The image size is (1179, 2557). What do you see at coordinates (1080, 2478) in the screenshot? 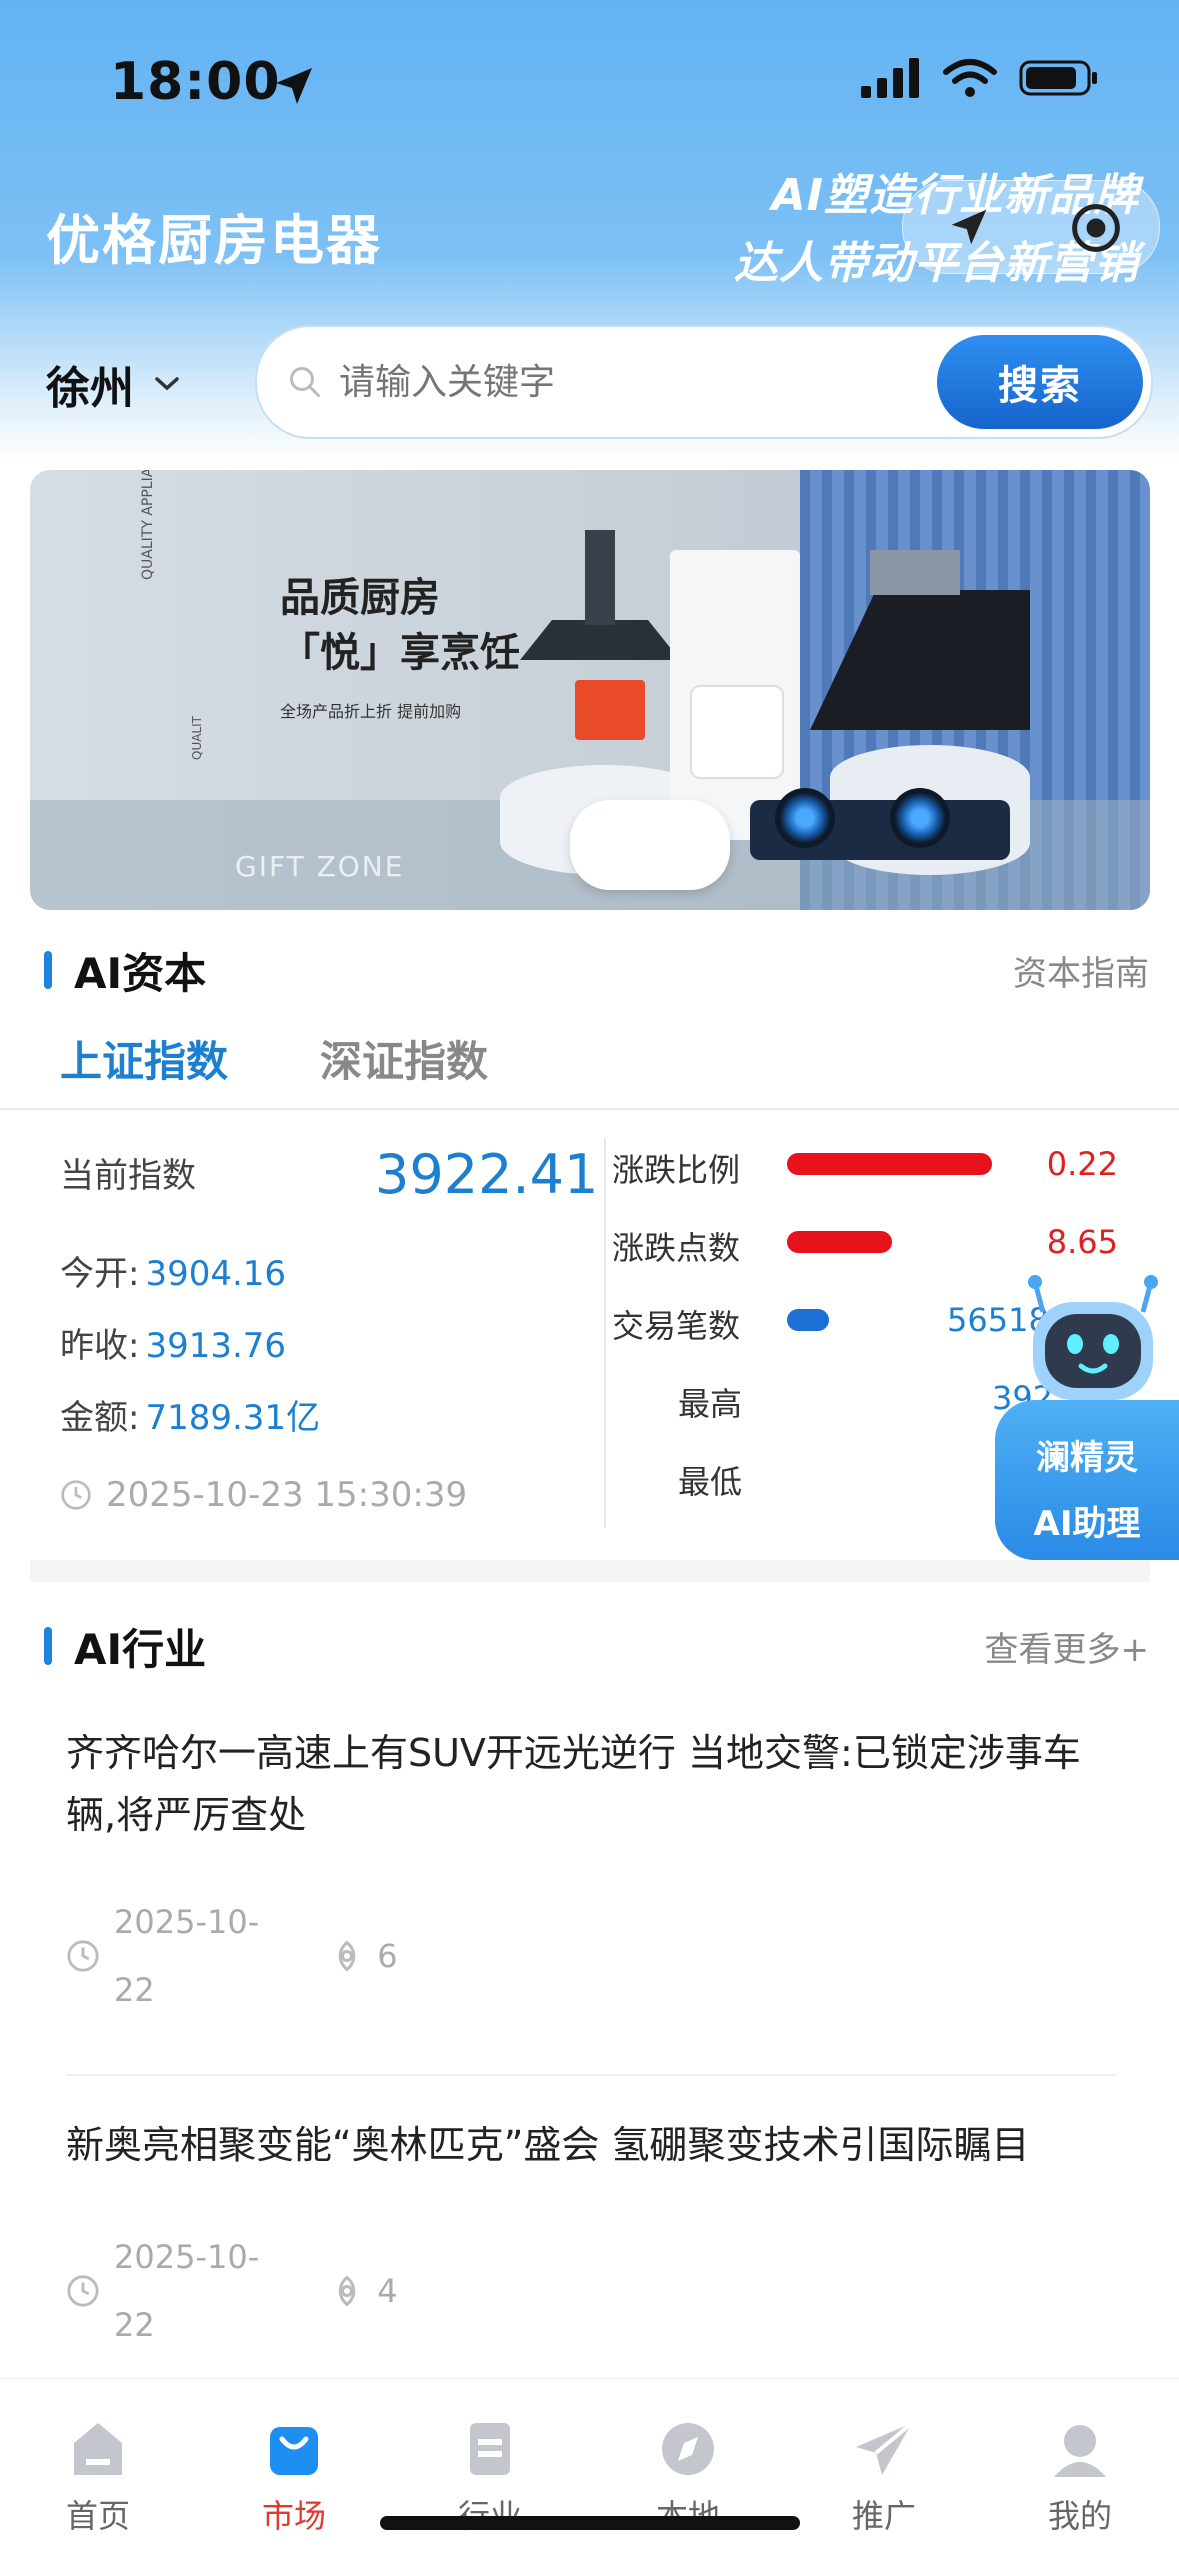
I see `nav-profile: 我的` at bounding box center [1080, 2478].